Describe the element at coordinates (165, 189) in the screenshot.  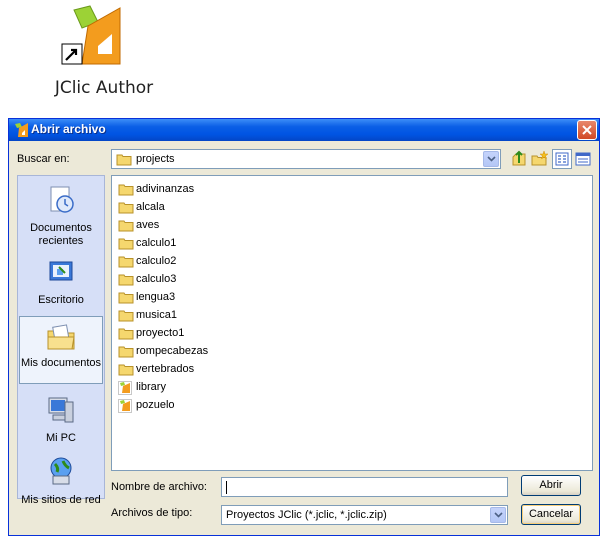
I see `file-name: adivinanzas` at that location.